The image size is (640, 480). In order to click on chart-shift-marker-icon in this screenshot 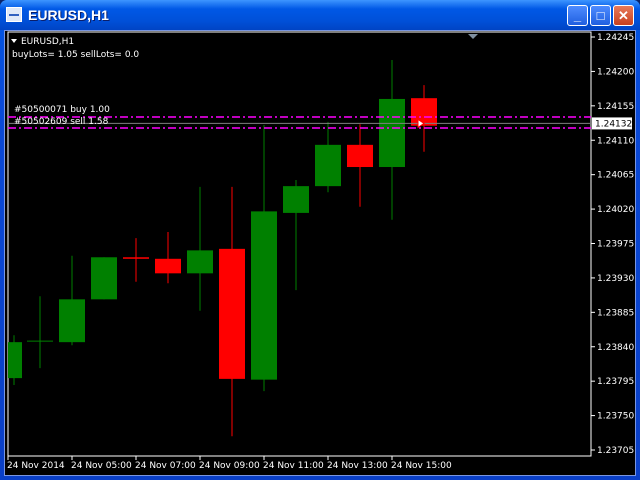, I will do `click(473, 36)`.